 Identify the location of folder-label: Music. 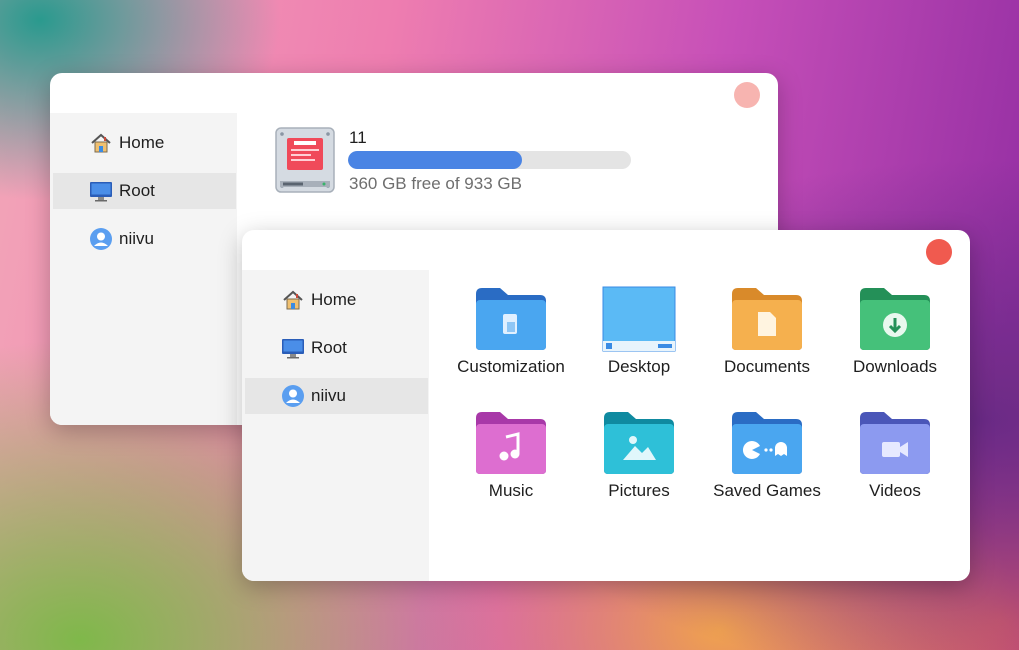
(511, 490).